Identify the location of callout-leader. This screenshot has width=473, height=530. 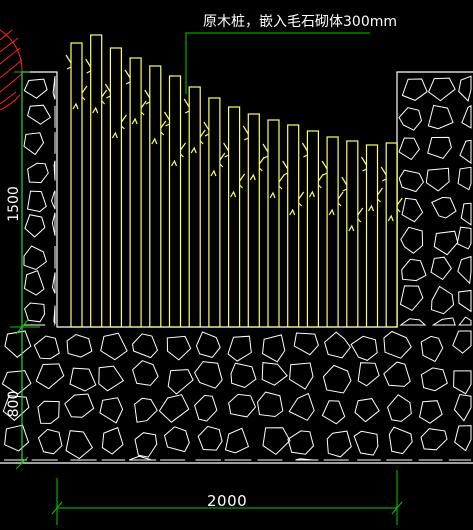
(277, 63).